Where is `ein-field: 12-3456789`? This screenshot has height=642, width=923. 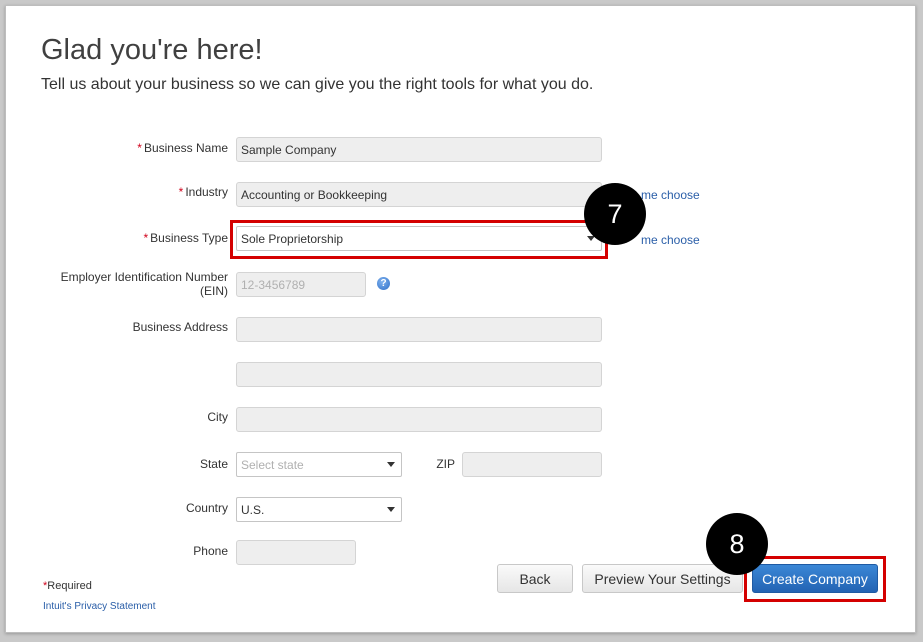
ein-field: 12-3456789 is located at coordinates (301, 284).